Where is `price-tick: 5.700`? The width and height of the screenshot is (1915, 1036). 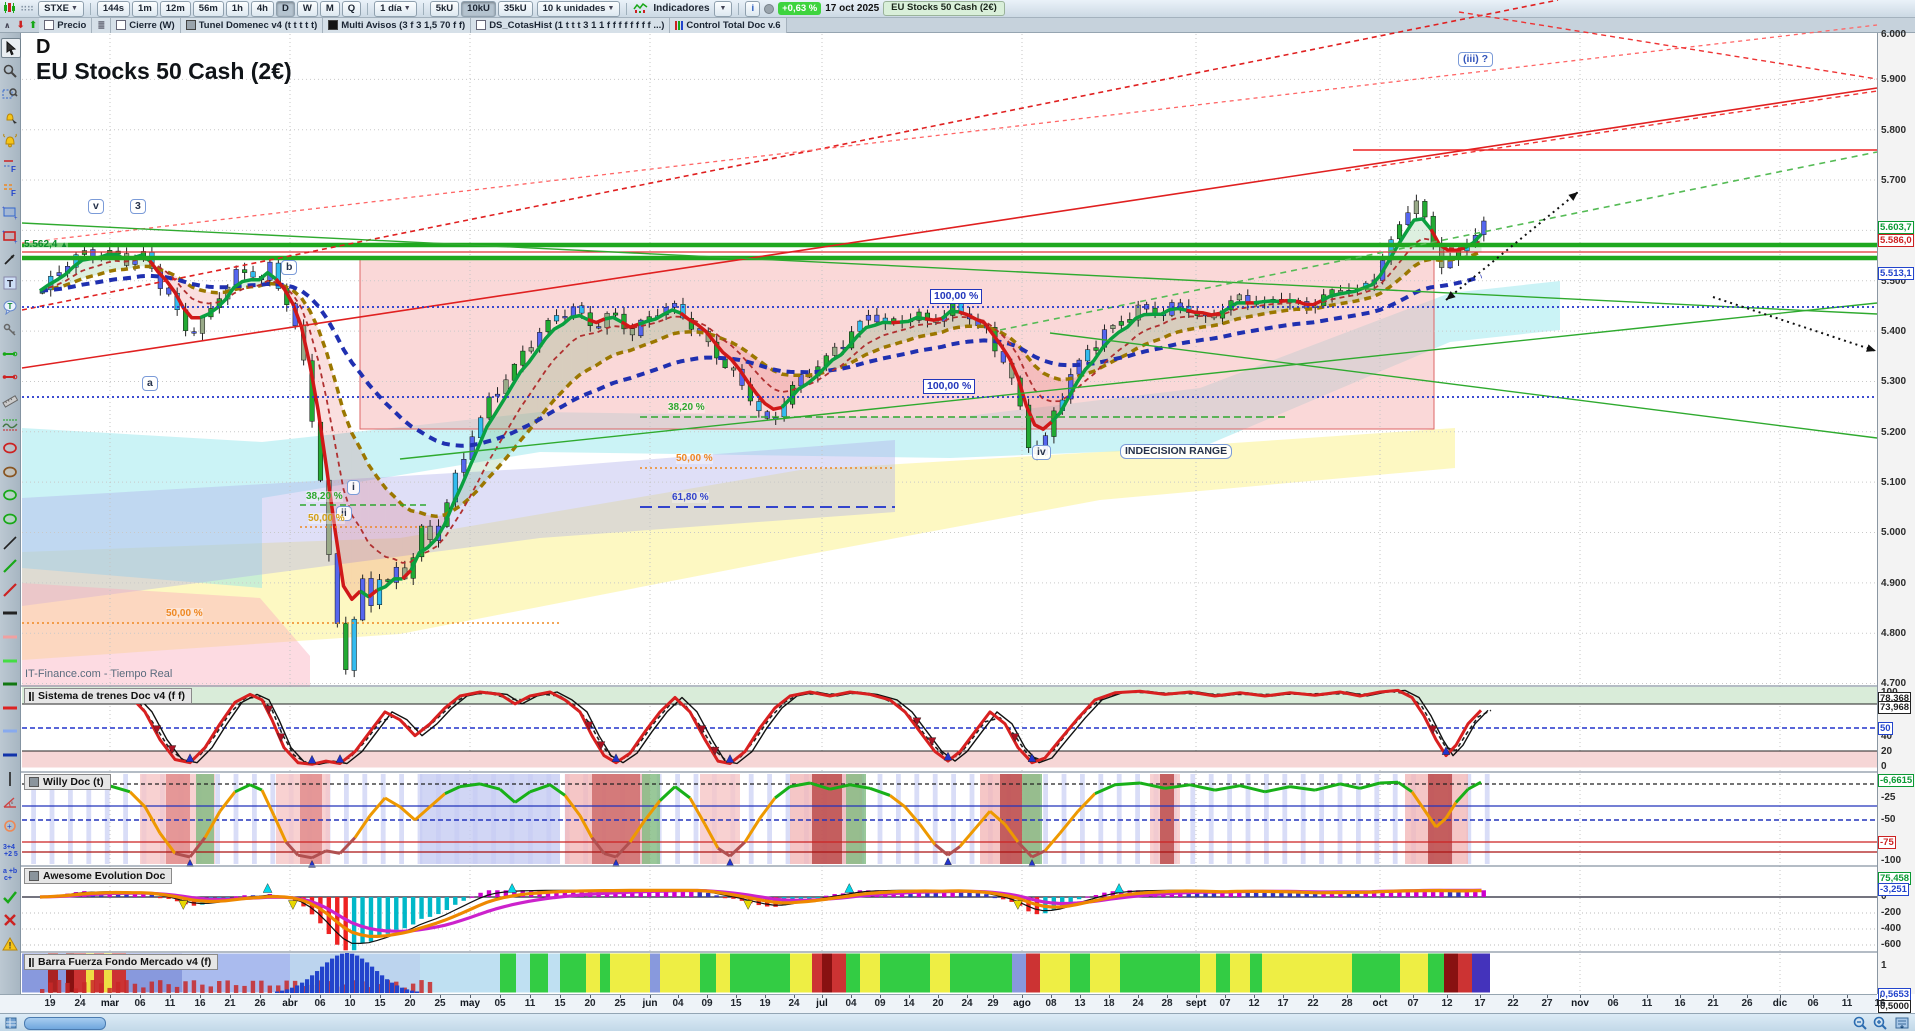
price-tick: 5.700 is located at coordinates (1894, 180).